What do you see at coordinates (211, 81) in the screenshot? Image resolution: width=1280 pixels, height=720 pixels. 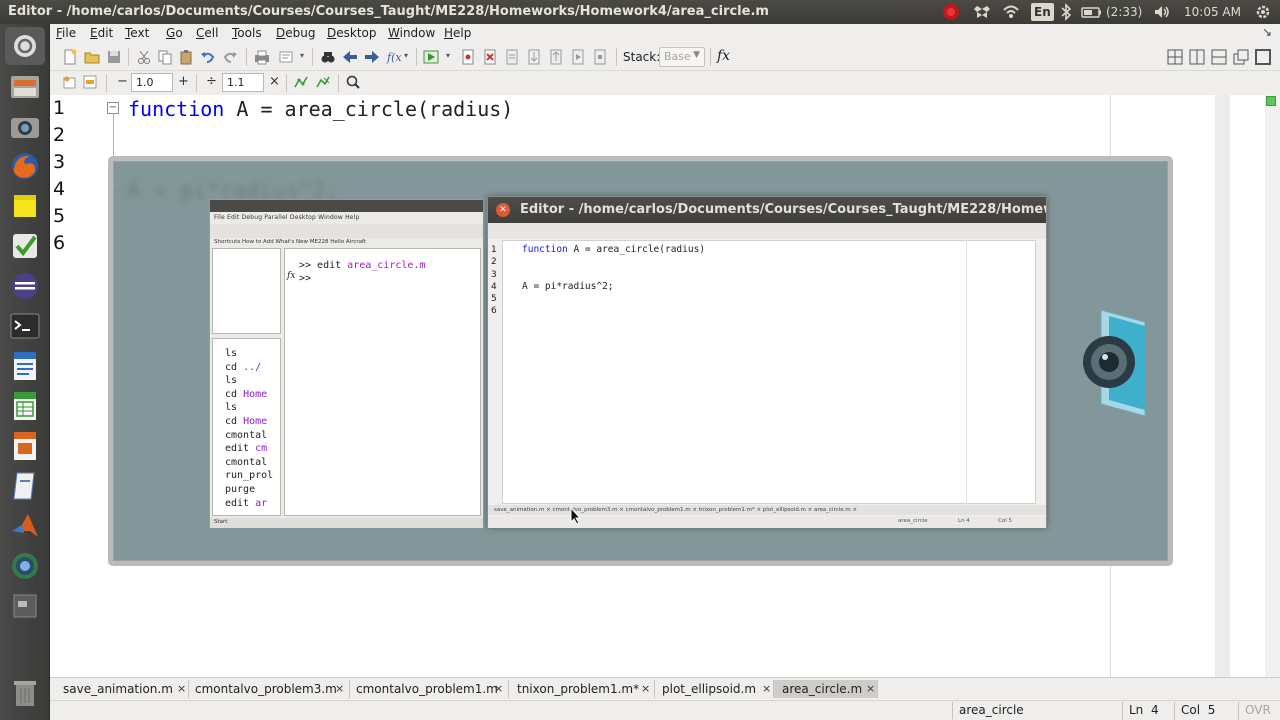 I see `divide-button: ÷` at bounding box center [211, 81].